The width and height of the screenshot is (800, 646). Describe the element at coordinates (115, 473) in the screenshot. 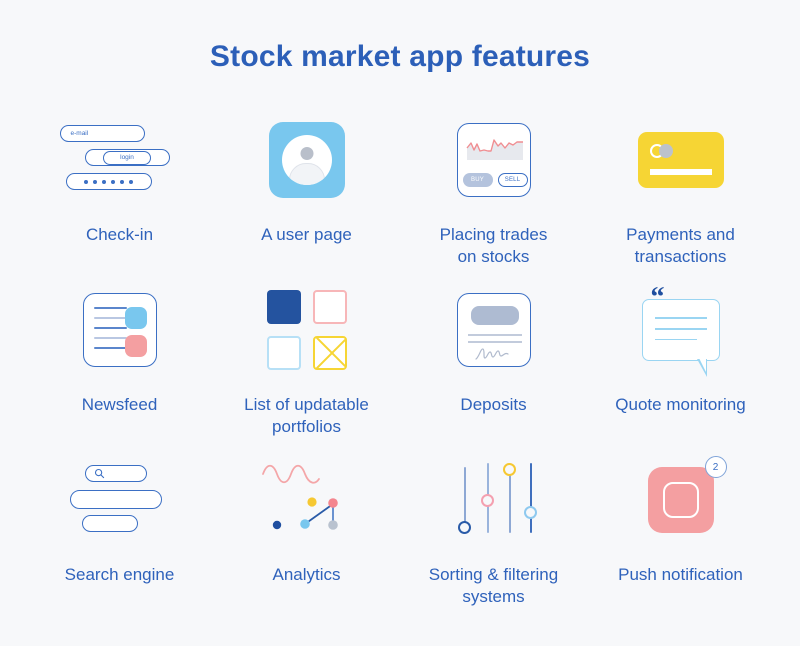

I see `search-input` at that location.